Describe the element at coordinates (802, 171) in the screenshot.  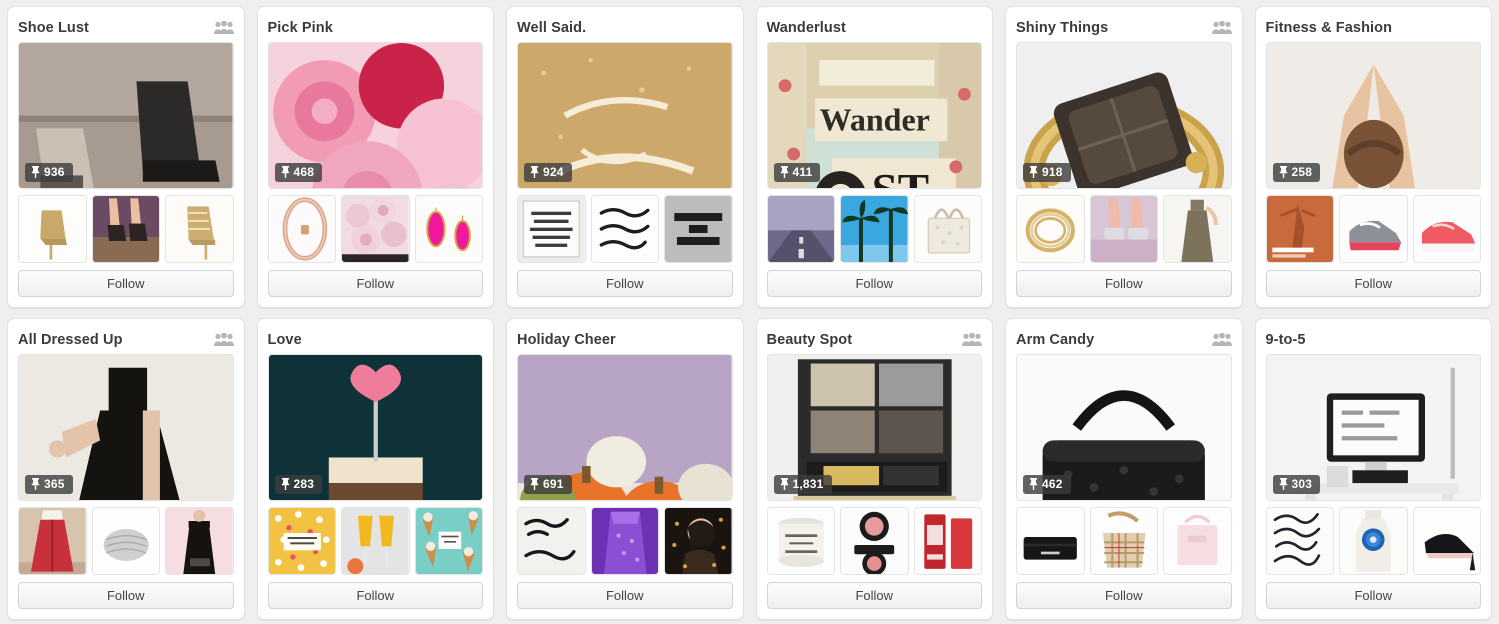
I see `pin-count-value: 411` at that location.